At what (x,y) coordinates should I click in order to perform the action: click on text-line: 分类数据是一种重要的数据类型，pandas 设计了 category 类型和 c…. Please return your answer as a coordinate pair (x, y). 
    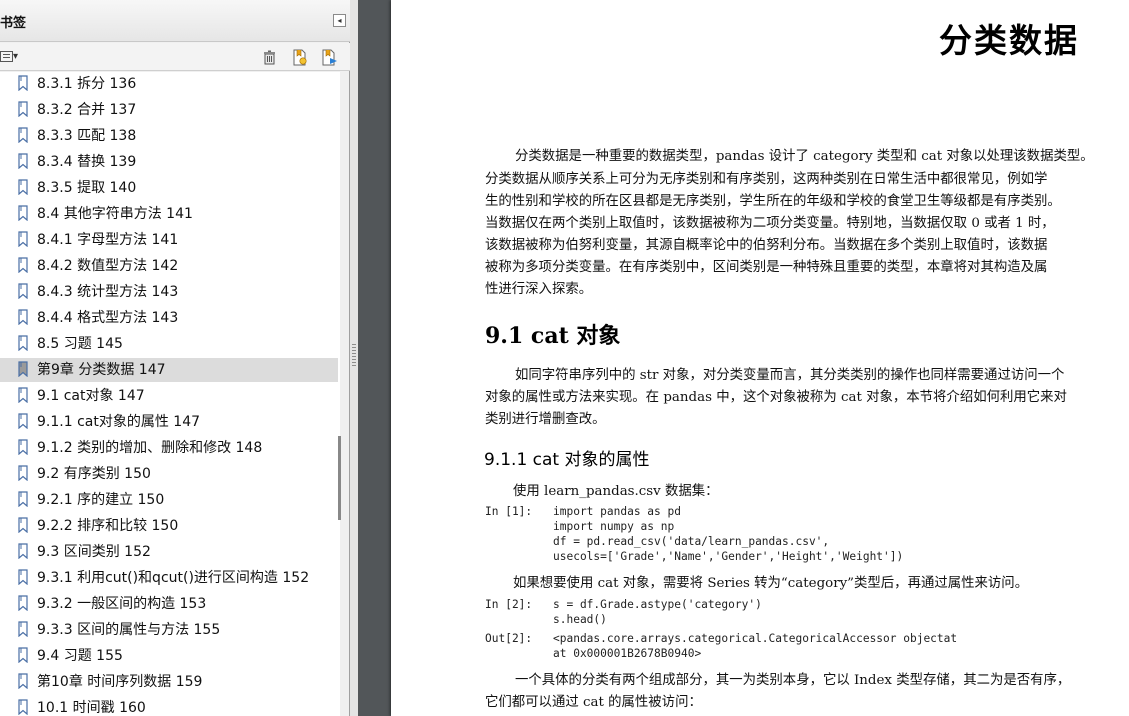
    Looking at the image, I should click on (804, 156).